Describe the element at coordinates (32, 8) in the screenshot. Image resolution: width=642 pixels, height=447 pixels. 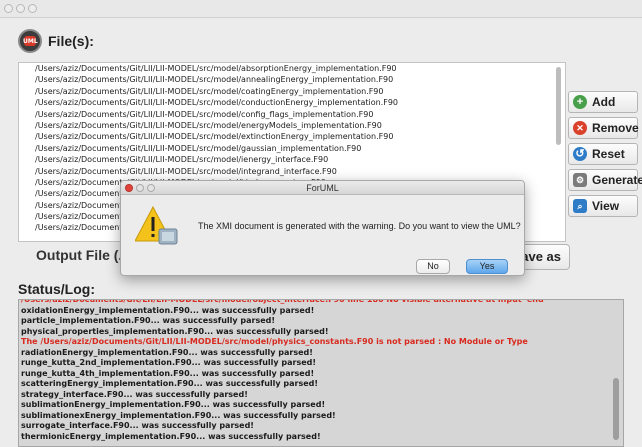
I see `zoom-window-button` at that location.